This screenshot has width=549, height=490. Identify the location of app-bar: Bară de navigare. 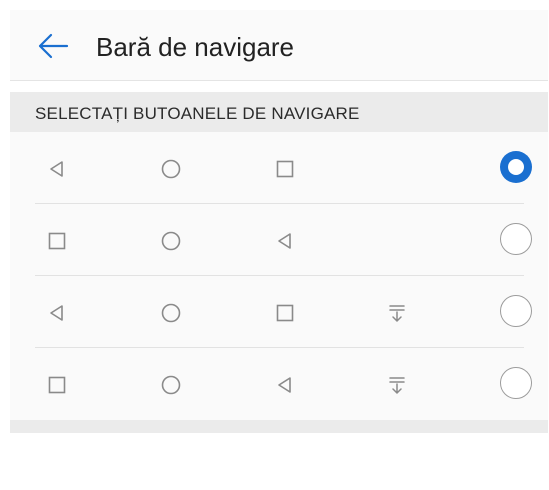
(279, 45).